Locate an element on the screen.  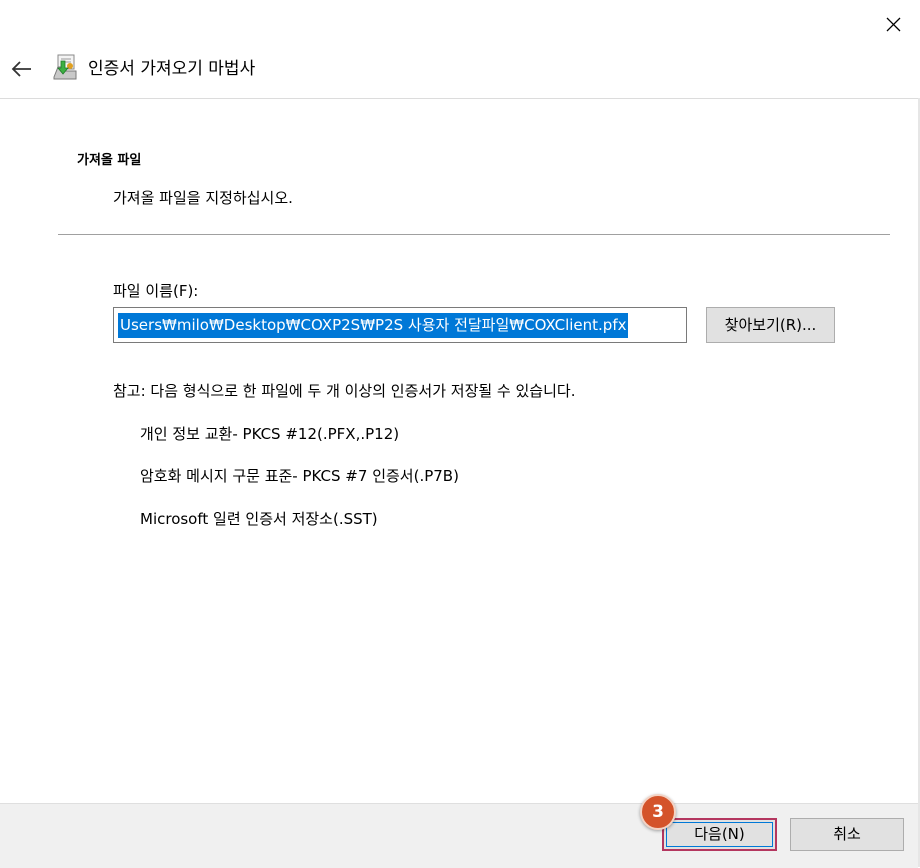
step-badge: 3 is located at coordinates (658, 812).